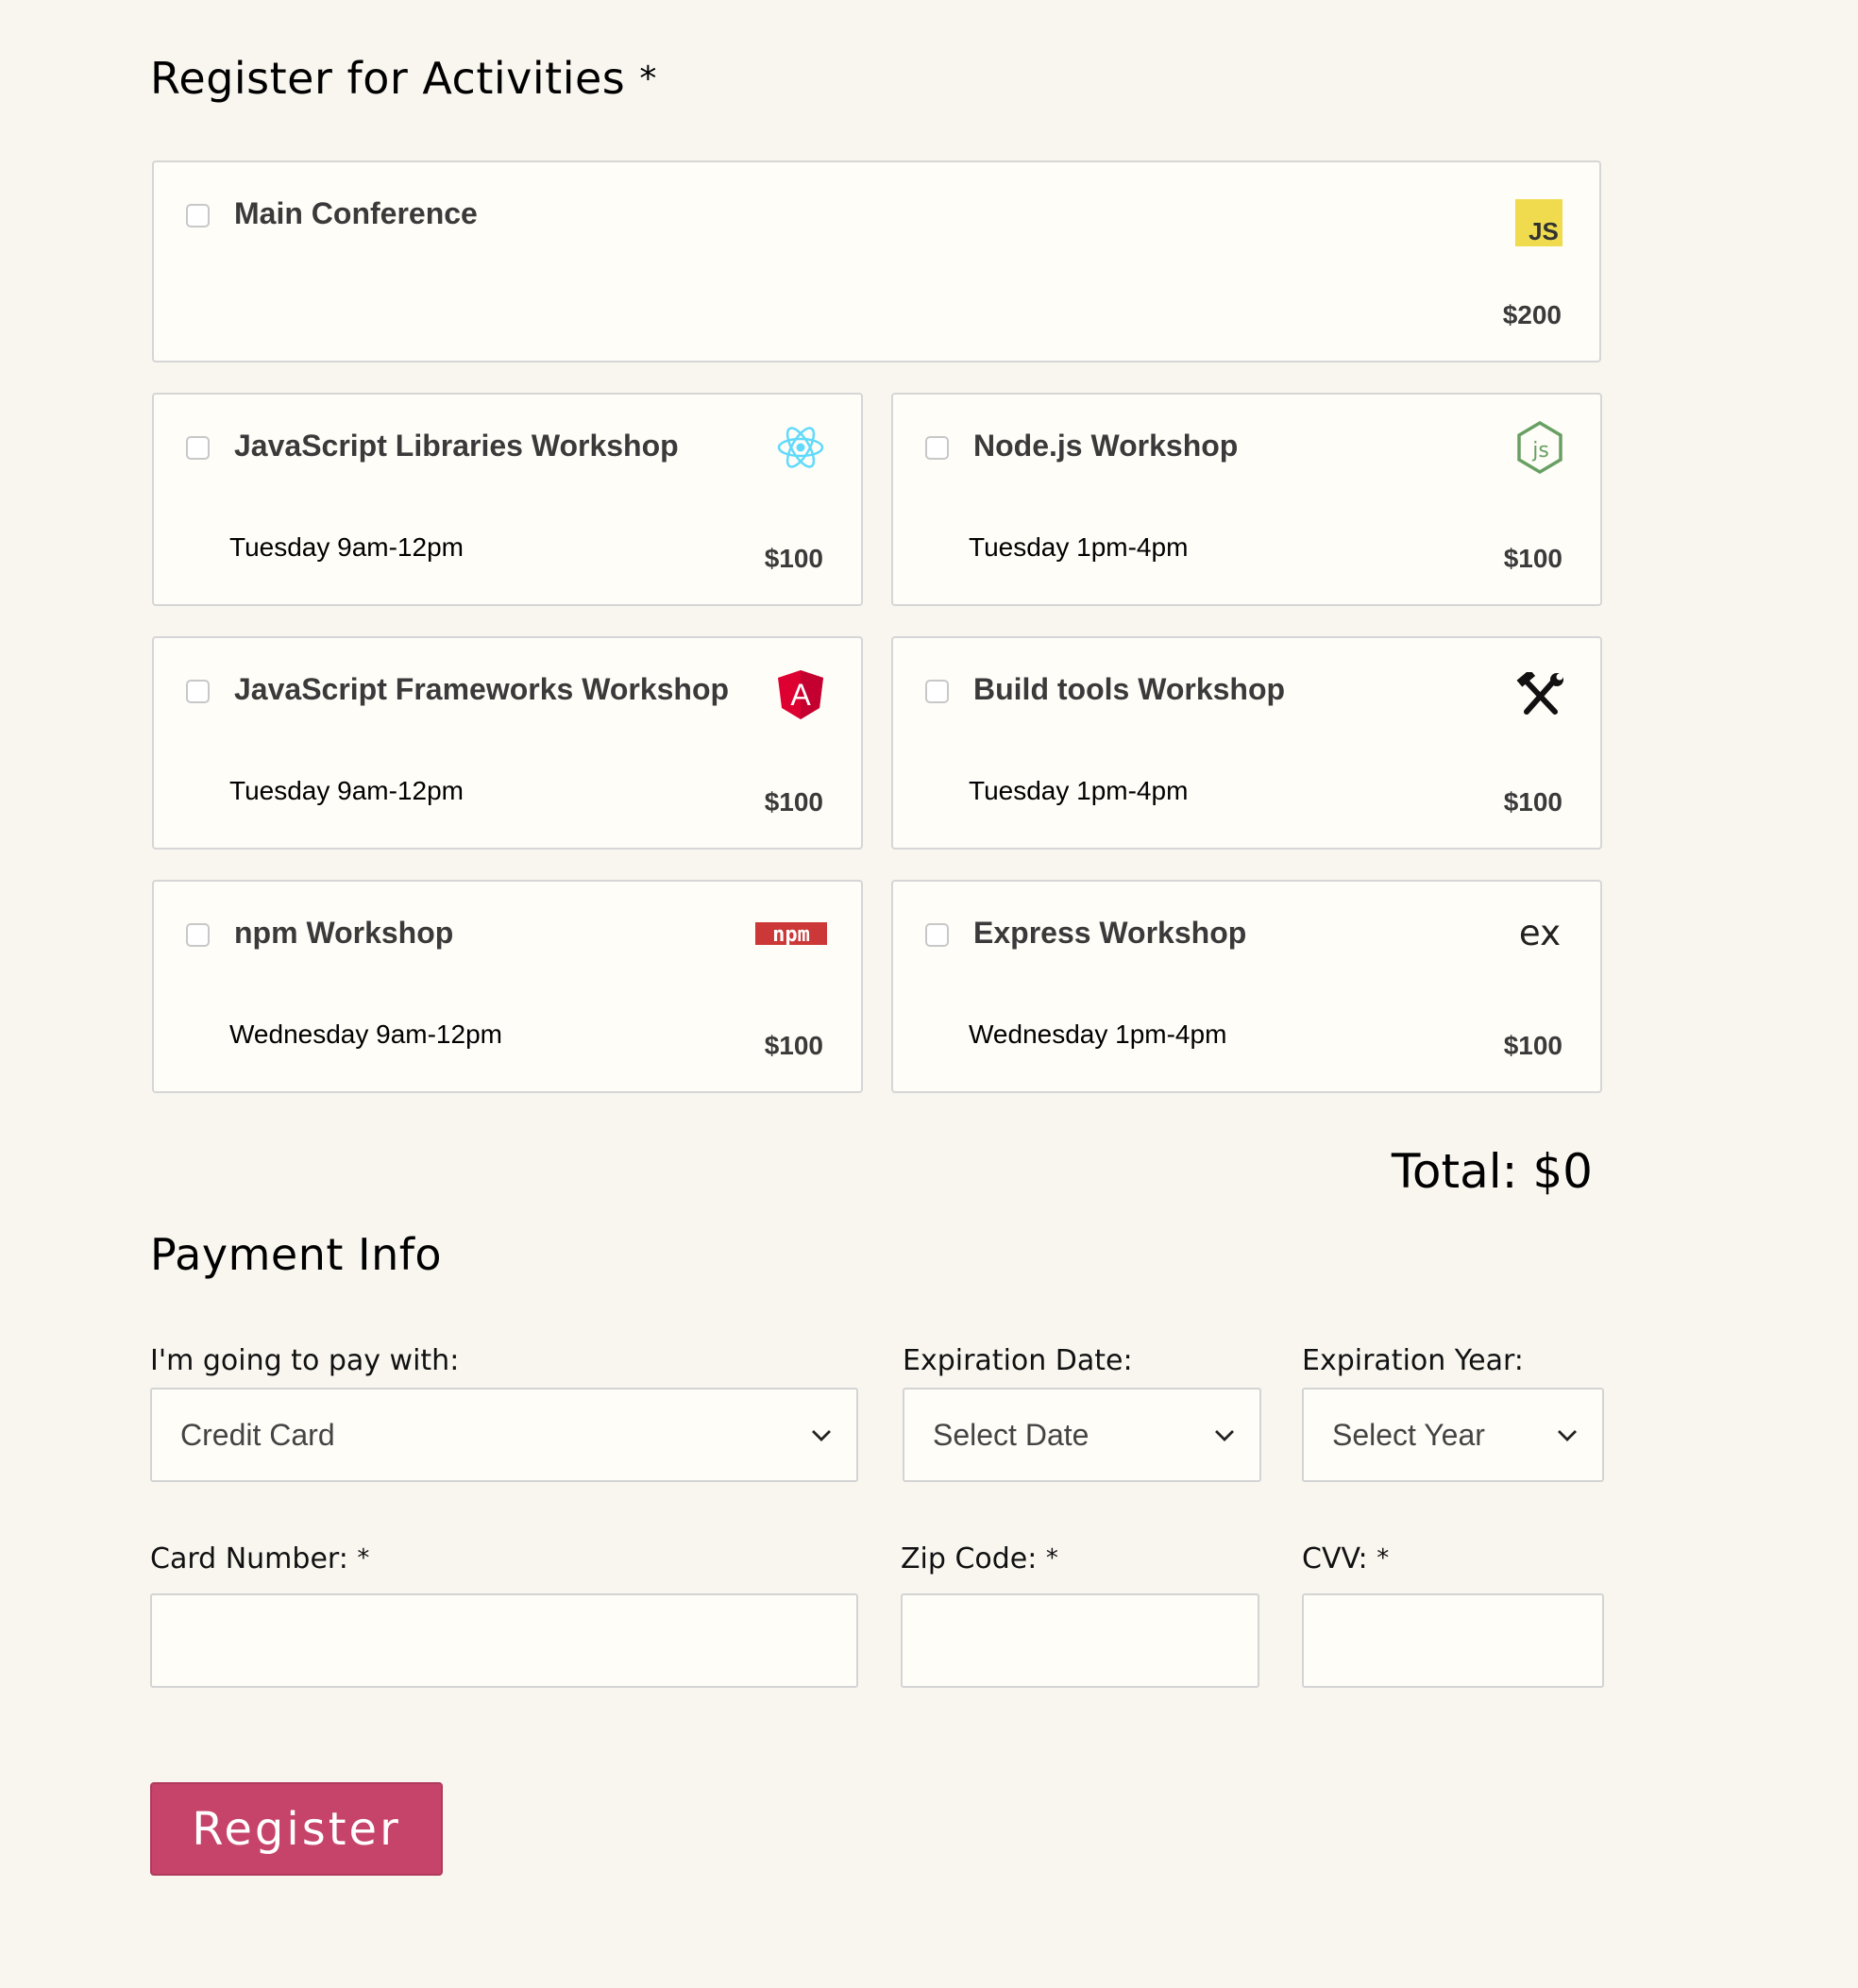 Image resolution: width=1858 pixels, height=1988 pixels. I want to click on activity-title: Main Conference, so click(356, 213).